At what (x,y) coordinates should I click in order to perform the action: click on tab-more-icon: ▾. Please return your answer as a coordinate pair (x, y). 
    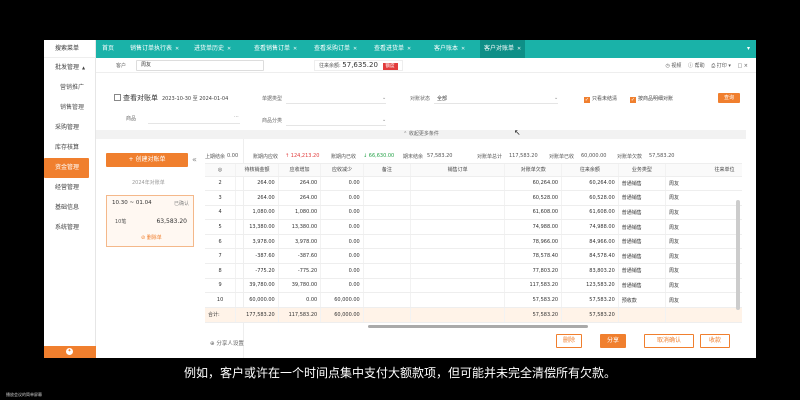
    Looking at the image, I should click on (748, 49).